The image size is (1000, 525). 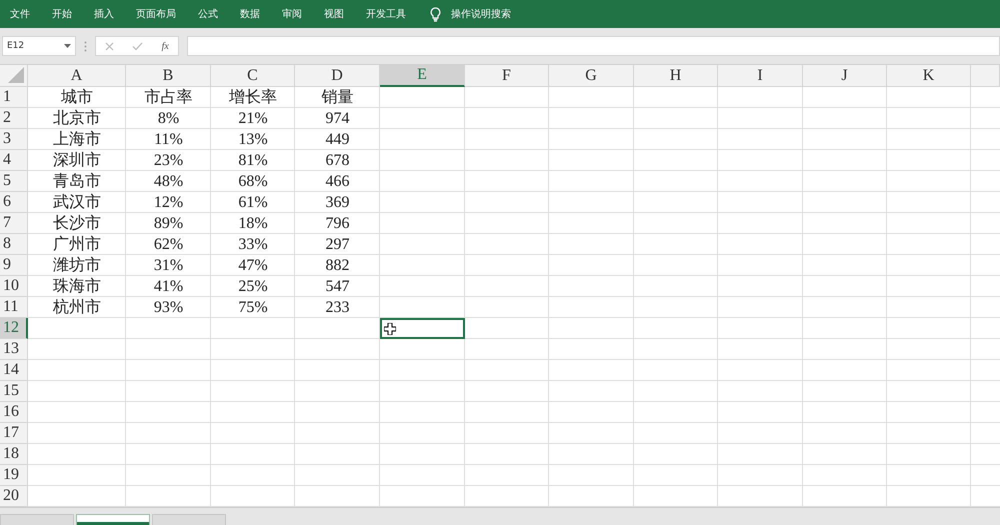 What do you see at coordinates (104, 14) in the screenshot?
I see `menu-tab: 插入` at bounding box center [104, 14].